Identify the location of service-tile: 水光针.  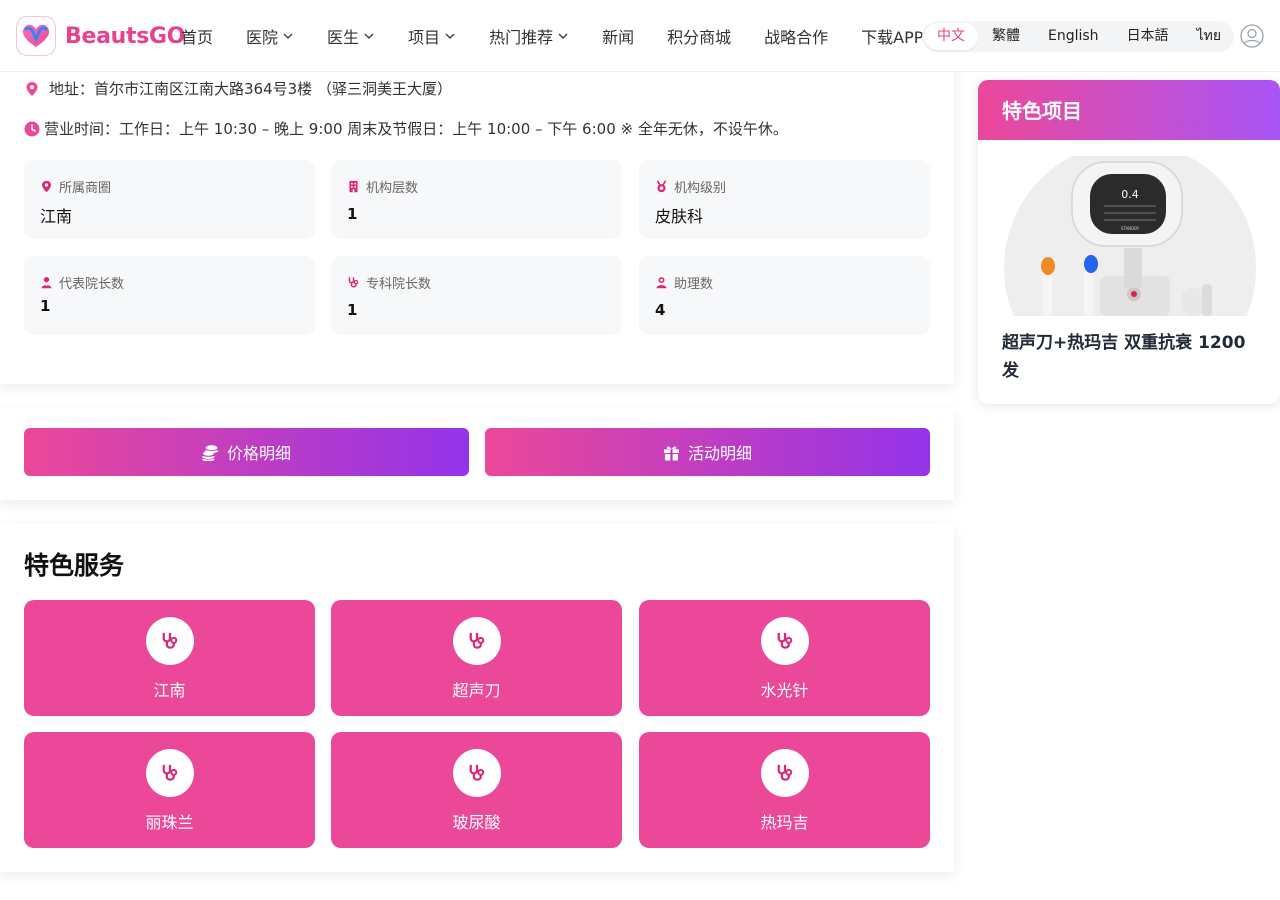
(784, 658).